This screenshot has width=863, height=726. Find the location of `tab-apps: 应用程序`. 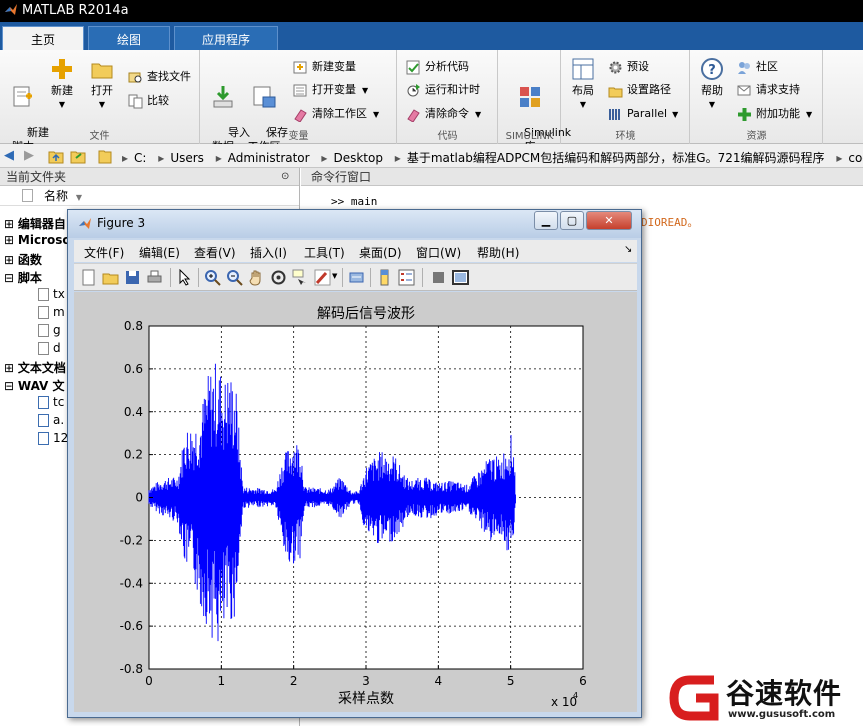

tab-apps: 应用程序 is located at coordinates (226, 38).